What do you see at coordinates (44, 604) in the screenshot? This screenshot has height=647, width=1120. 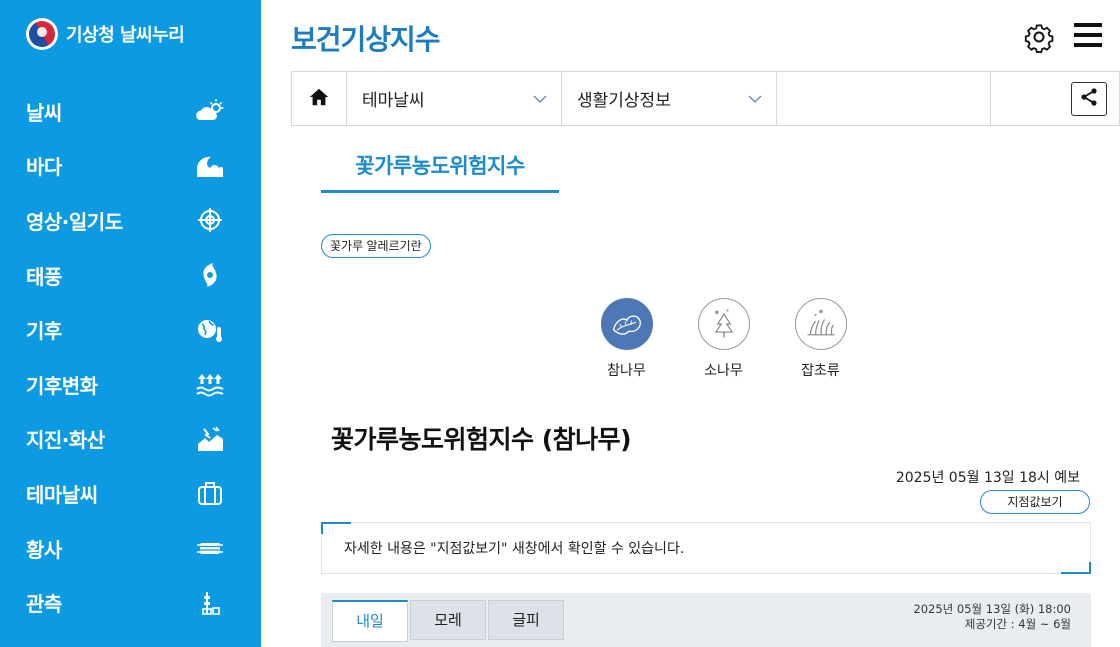 I see `sidebar-item-label: 관측` at bounding box center [44, 604].